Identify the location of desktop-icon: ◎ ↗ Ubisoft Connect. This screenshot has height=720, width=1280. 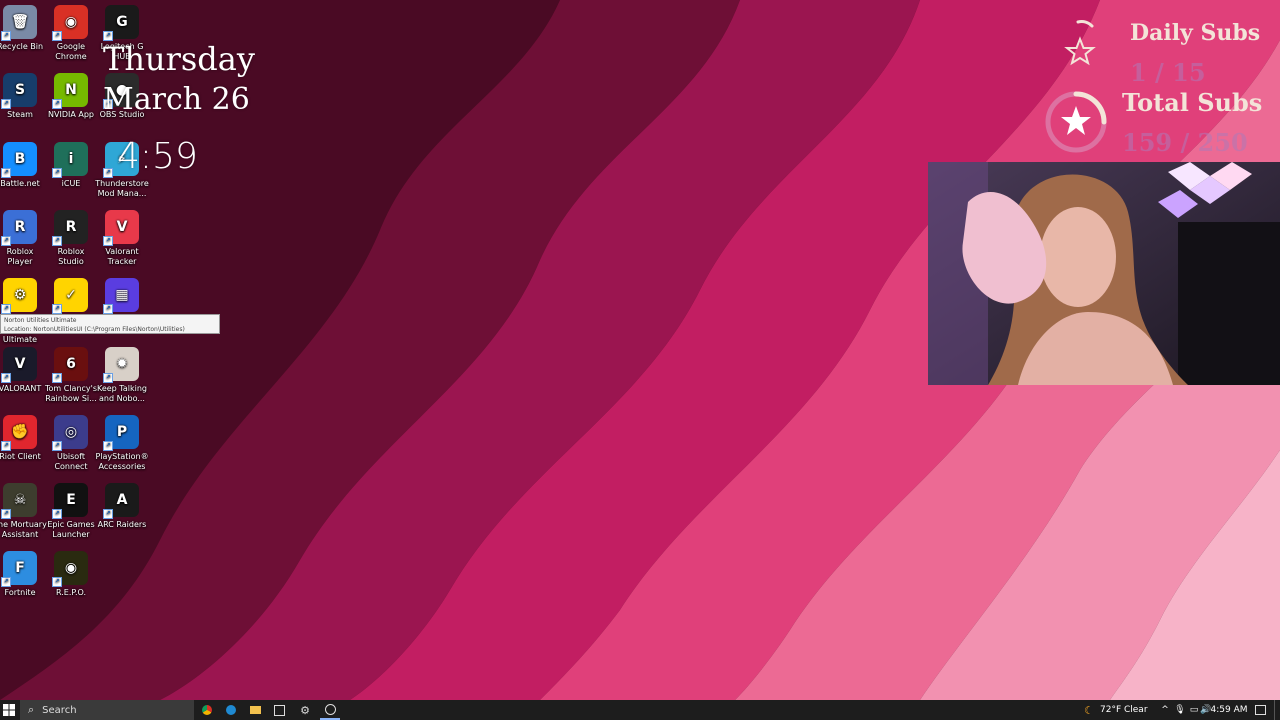
(71, 442).